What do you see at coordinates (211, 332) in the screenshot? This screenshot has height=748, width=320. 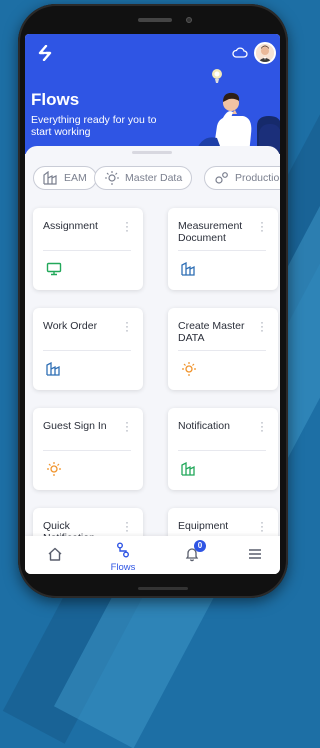 I see `card-title: Create Master DATA` at bounding box center [211, 332].